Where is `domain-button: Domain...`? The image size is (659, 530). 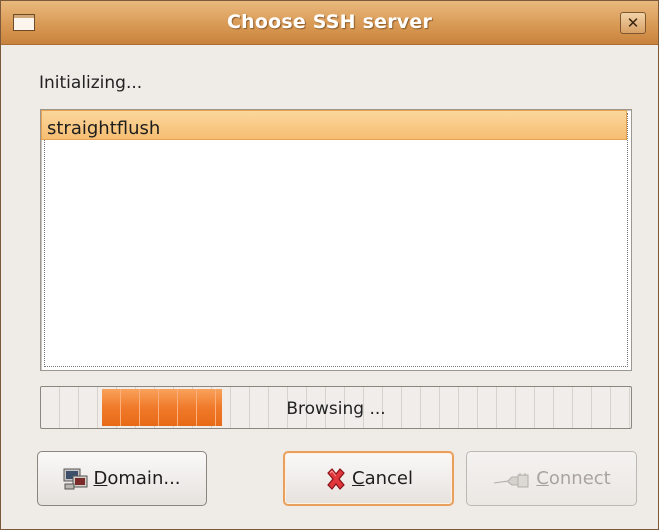 domain-button: Domain... is located at coordinates (122, 478).